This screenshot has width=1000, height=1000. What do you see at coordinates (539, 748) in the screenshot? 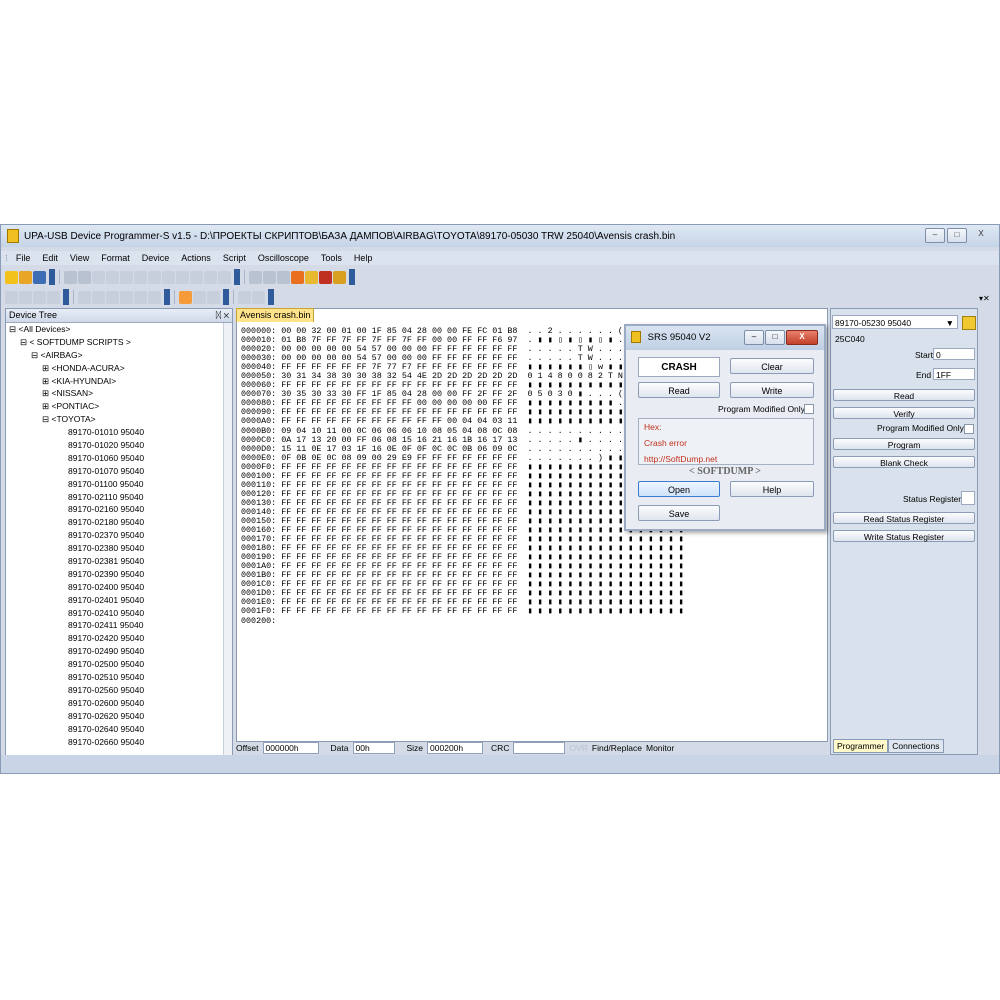
I see `crc-field` at bounding box center [539, 748].